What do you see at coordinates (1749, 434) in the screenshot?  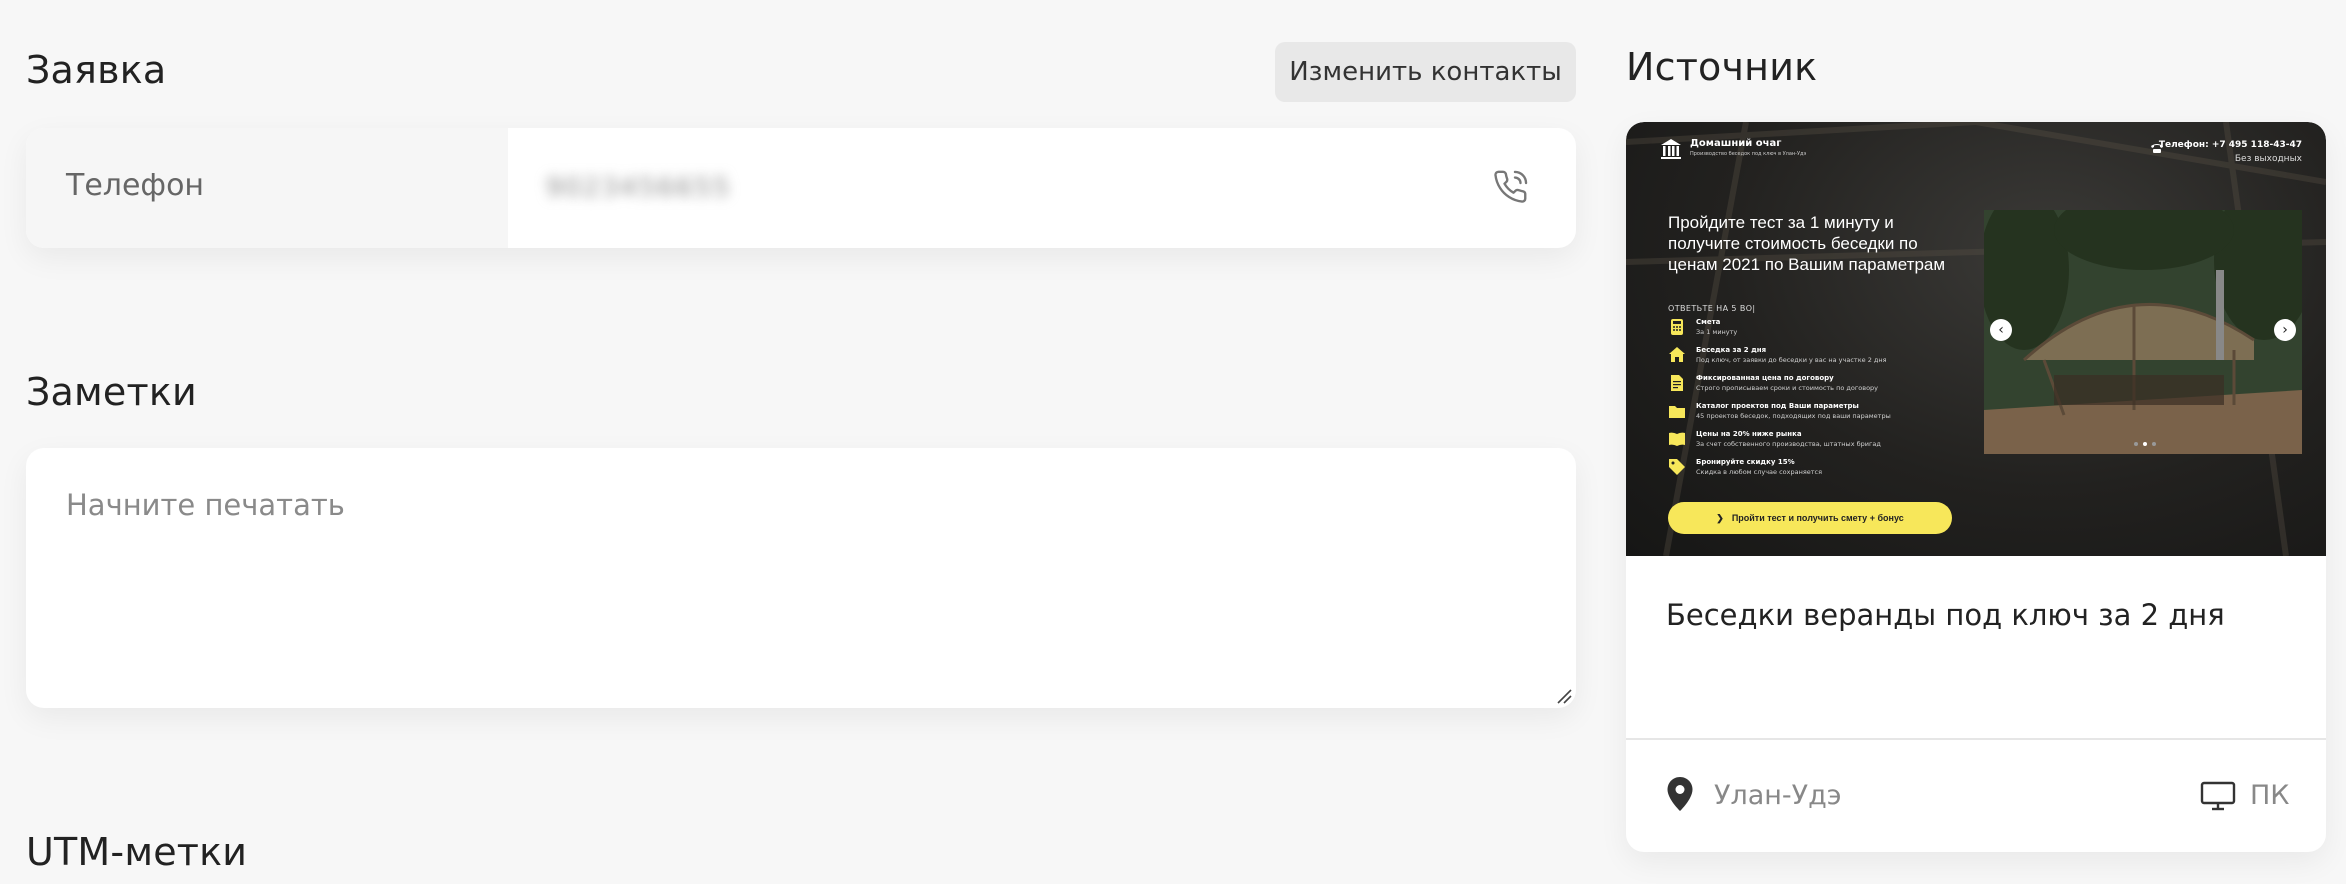 I see `feature-title: Цены на 20% ниже рынка` at bounding box center [1749, 434].